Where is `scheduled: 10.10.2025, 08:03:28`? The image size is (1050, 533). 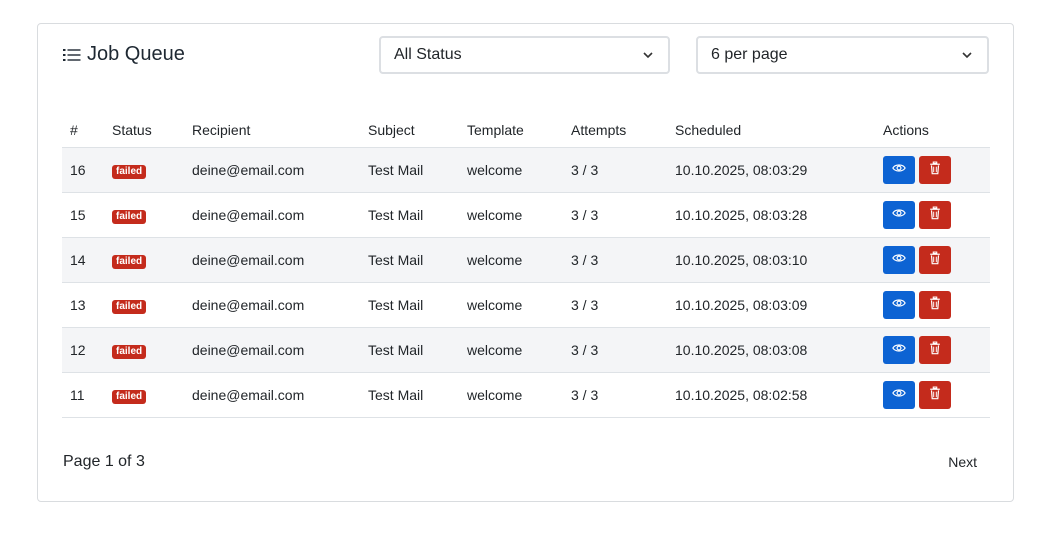
scheduled: 10.10.2025, 08:03:28 is located at coordinates (771, 215).